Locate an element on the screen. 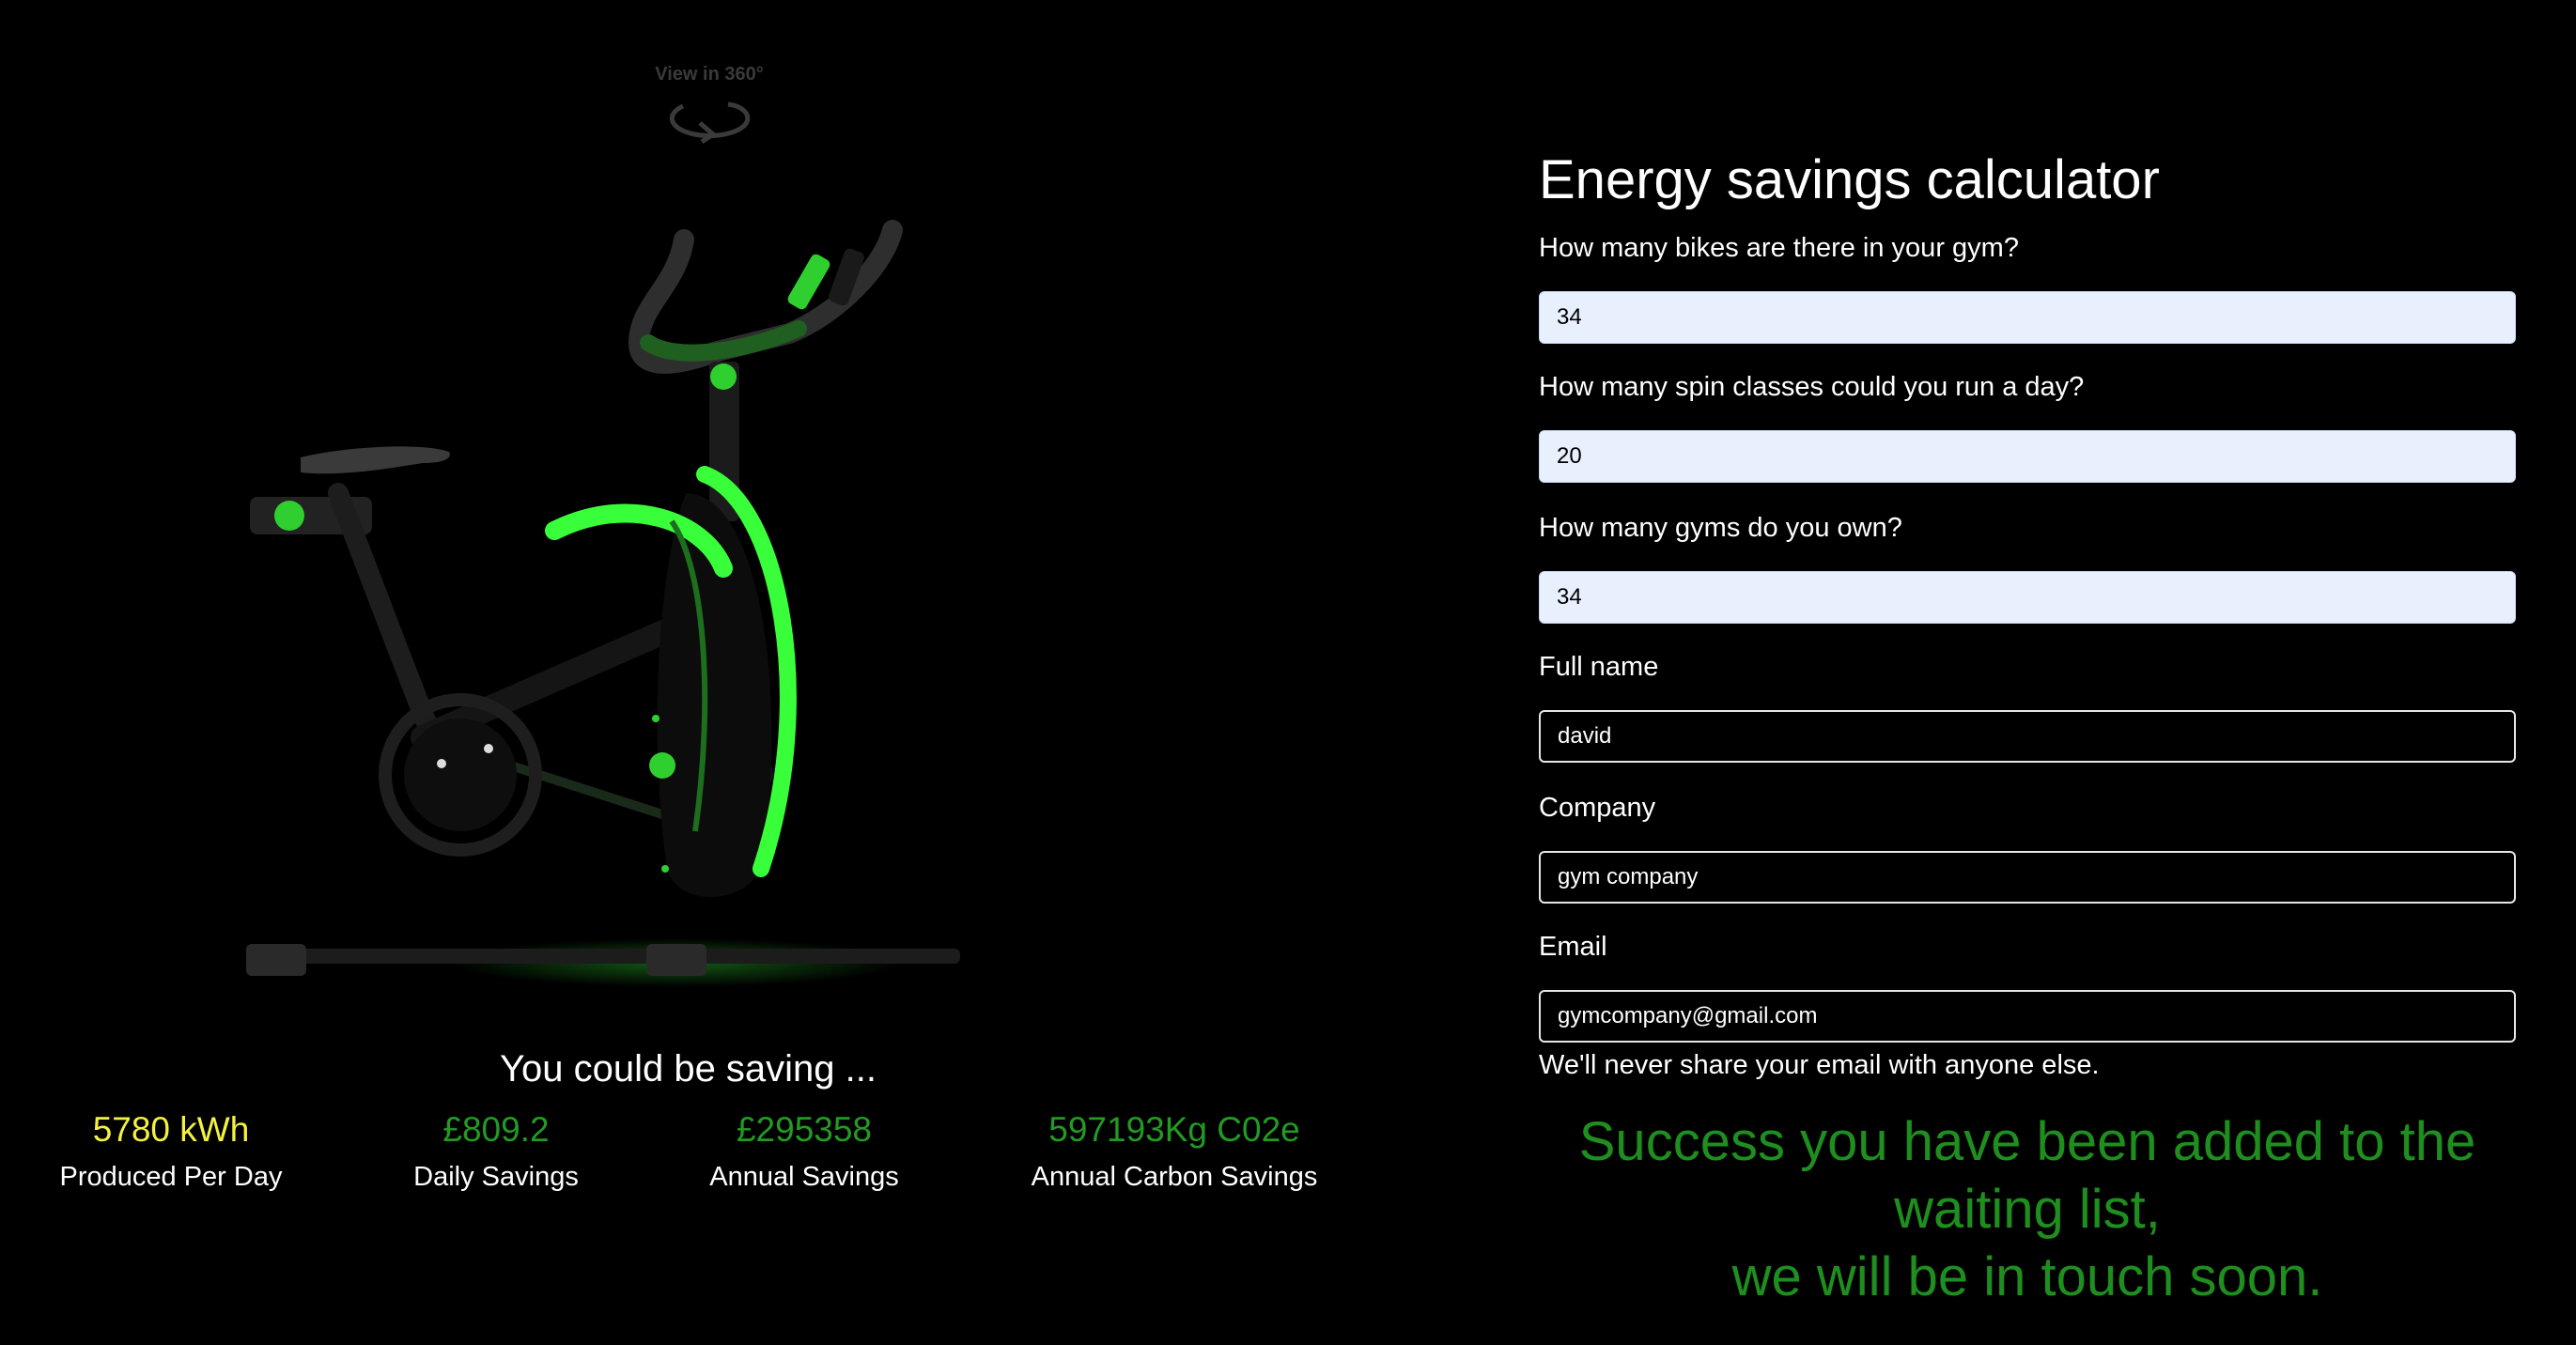 Image resolution: width=2576 pixels, height=1345 pixels. stat-annual-savings: £295358 Annual Savings is located at coordinates (804, 1152).